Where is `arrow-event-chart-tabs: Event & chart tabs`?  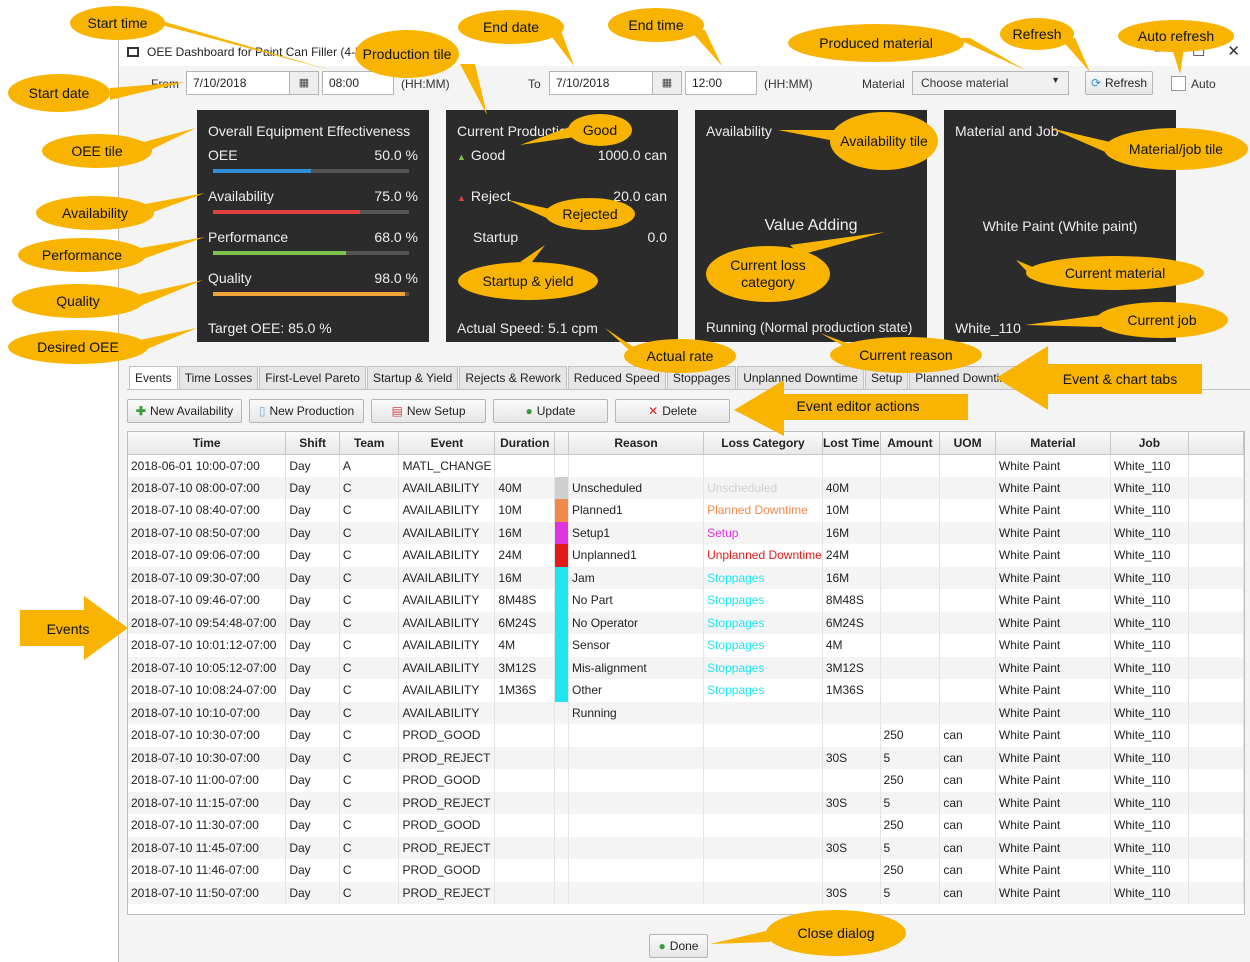 arrow-event-chart-tabs: Event & chart tabs is located at coordinates (1099, 378).